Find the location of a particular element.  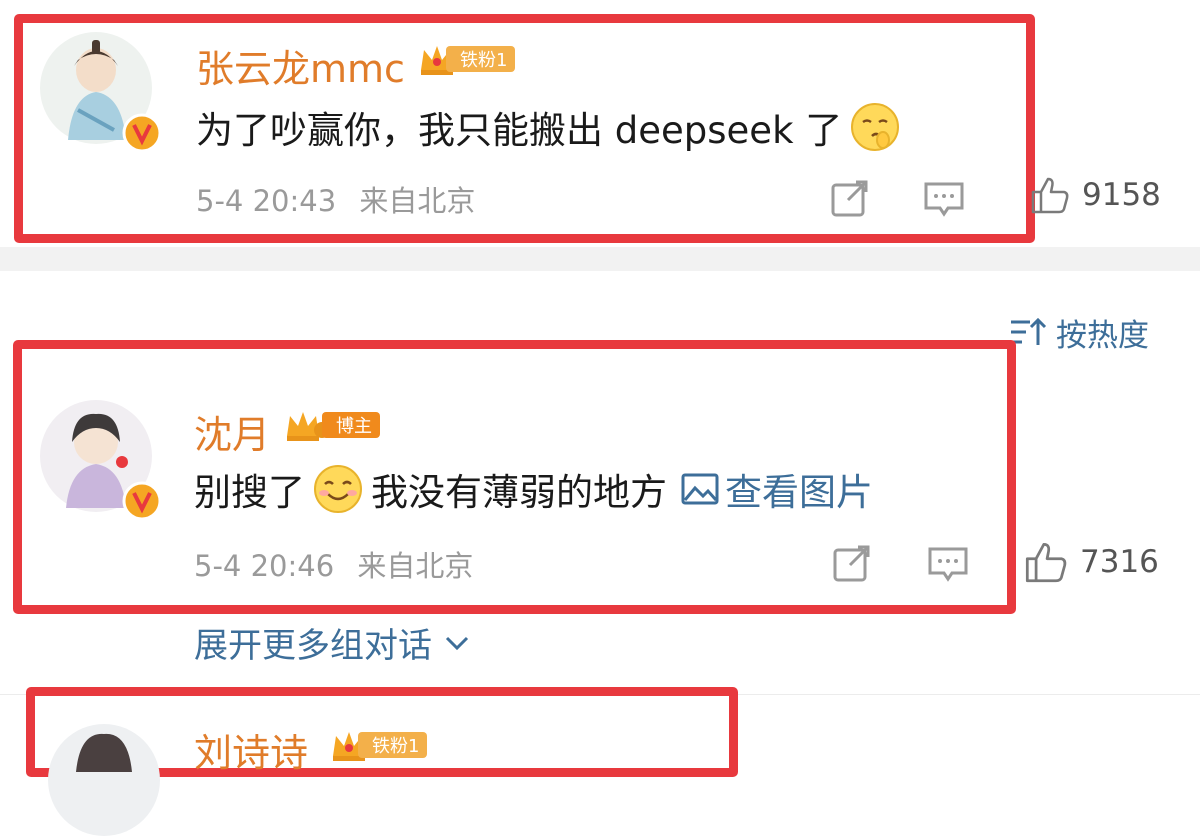

expand-label: 展开更多组对话 is located at coordinates (313, 646).